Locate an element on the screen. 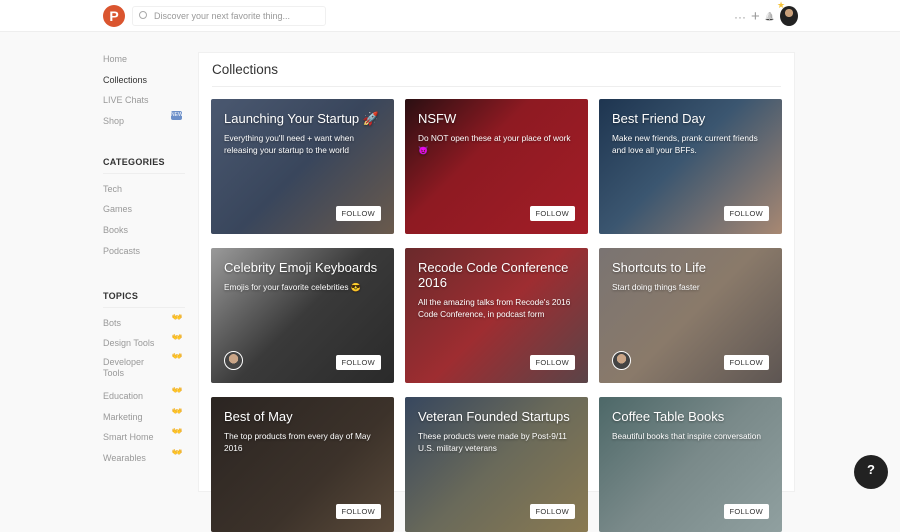  topic-developer-tools: Developer Tools 👐 is located at coordinates (143, 370).